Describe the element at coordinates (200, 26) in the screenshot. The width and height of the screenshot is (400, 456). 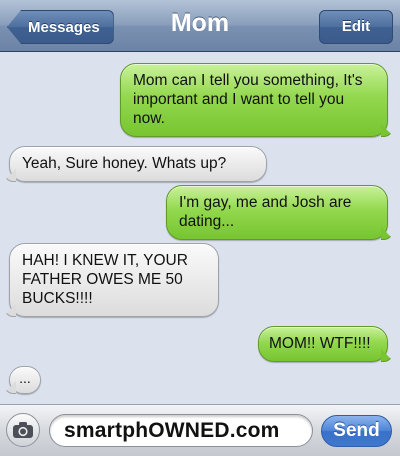
I see `navigation-bar: Messages Mom Edit` at that location.